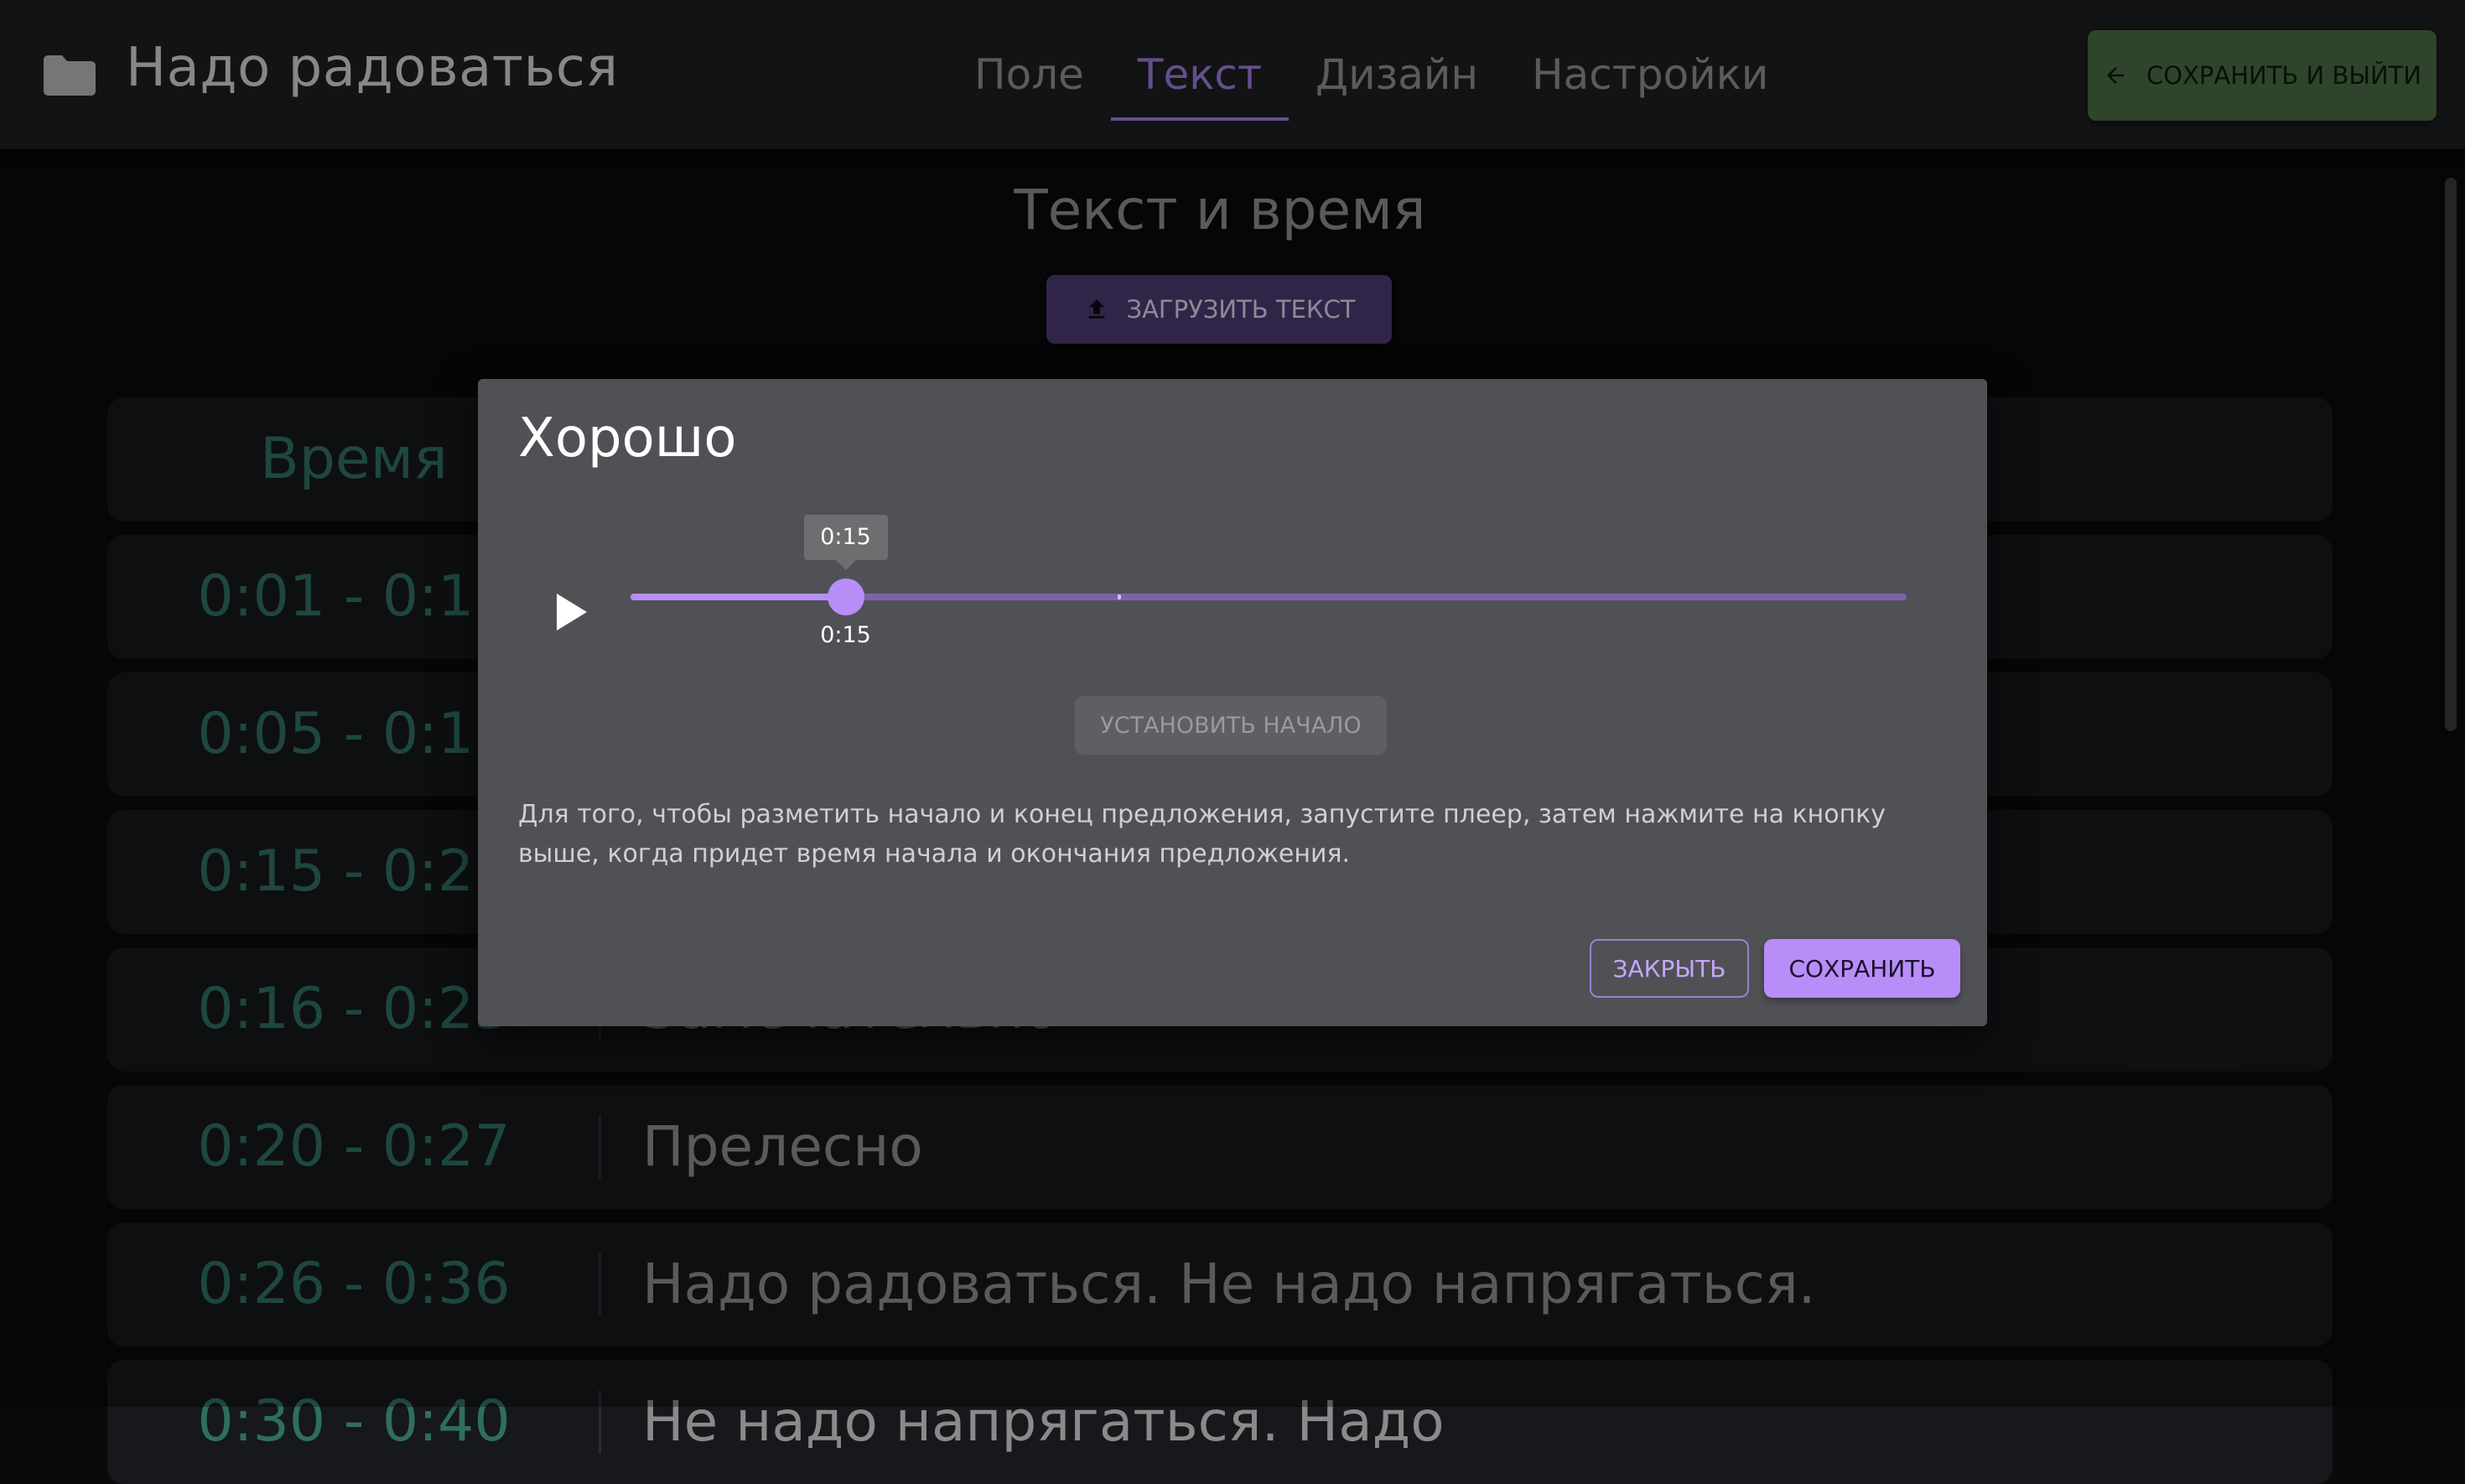  I want to click on audio-slider-progress, so click(738, 597).